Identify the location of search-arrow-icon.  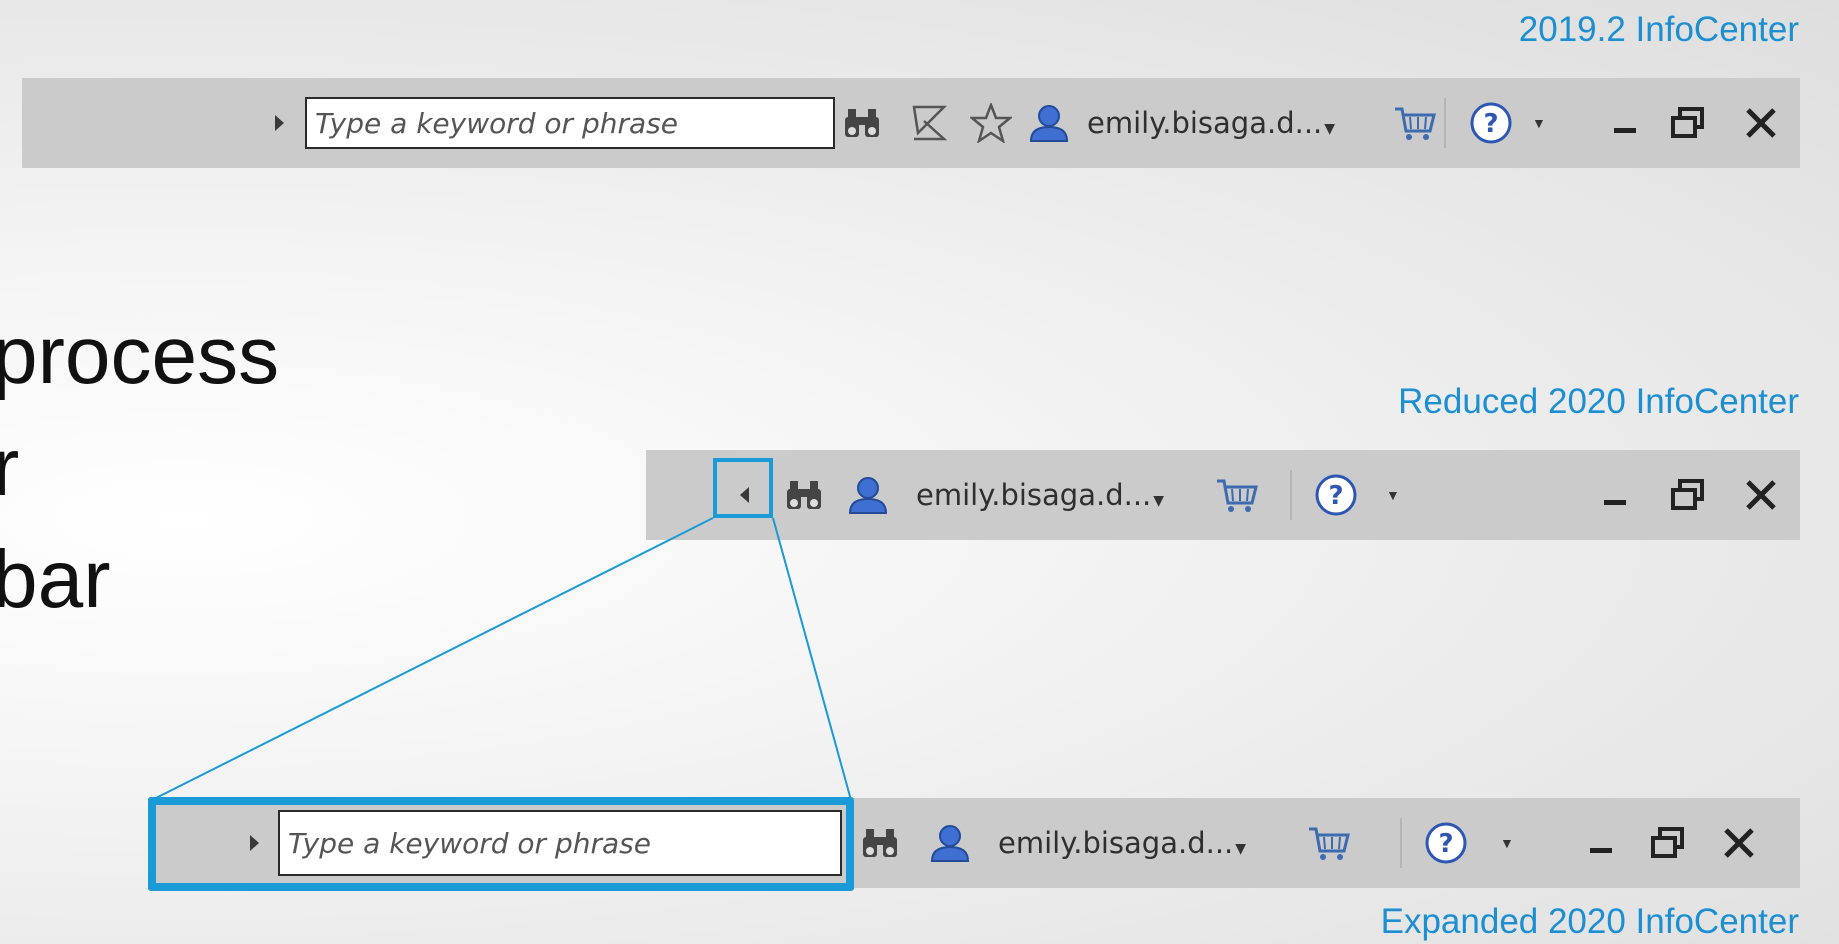
(279, 123).